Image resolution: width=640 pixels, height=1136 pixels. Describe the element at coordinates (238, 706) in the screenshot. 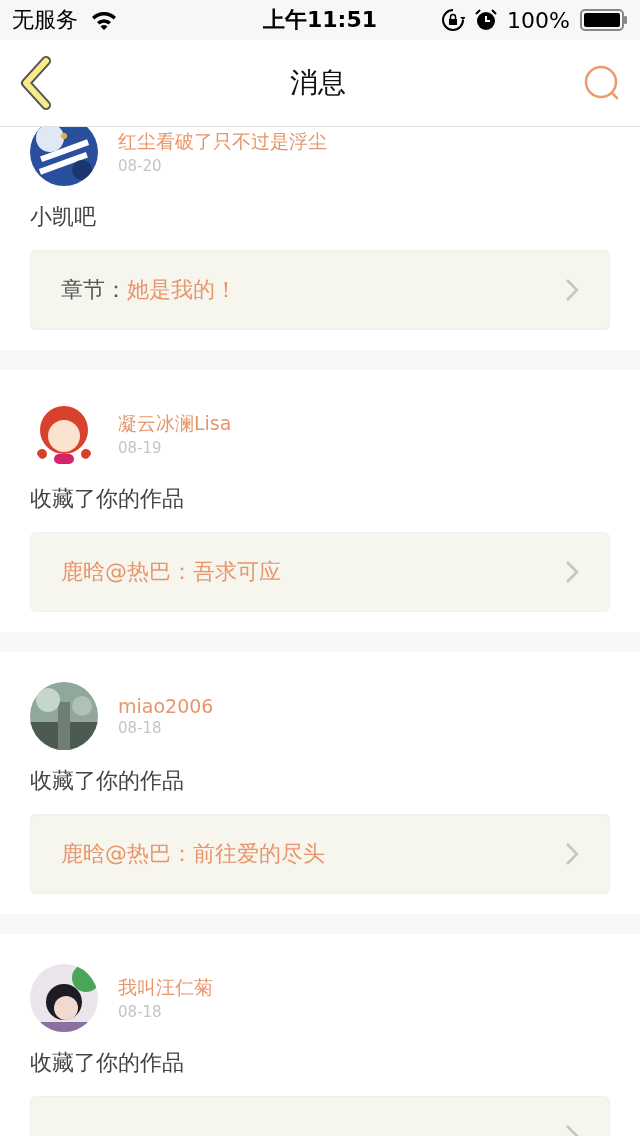

I see `user-name: miao2006` at that location.